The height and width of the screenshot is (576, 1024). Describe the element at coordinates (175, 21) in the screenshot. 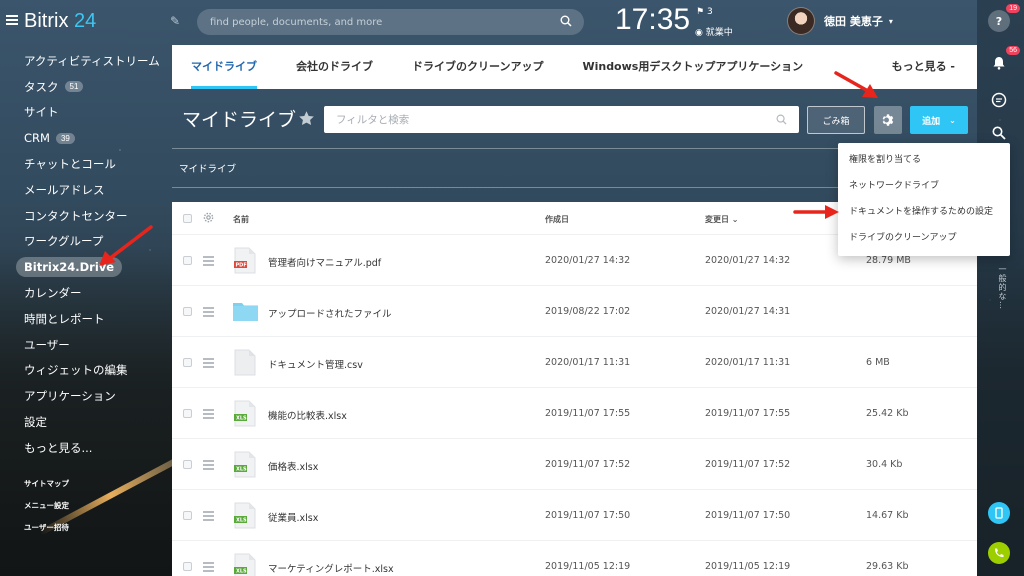

I see `pencil-icon: ✎` at that location.